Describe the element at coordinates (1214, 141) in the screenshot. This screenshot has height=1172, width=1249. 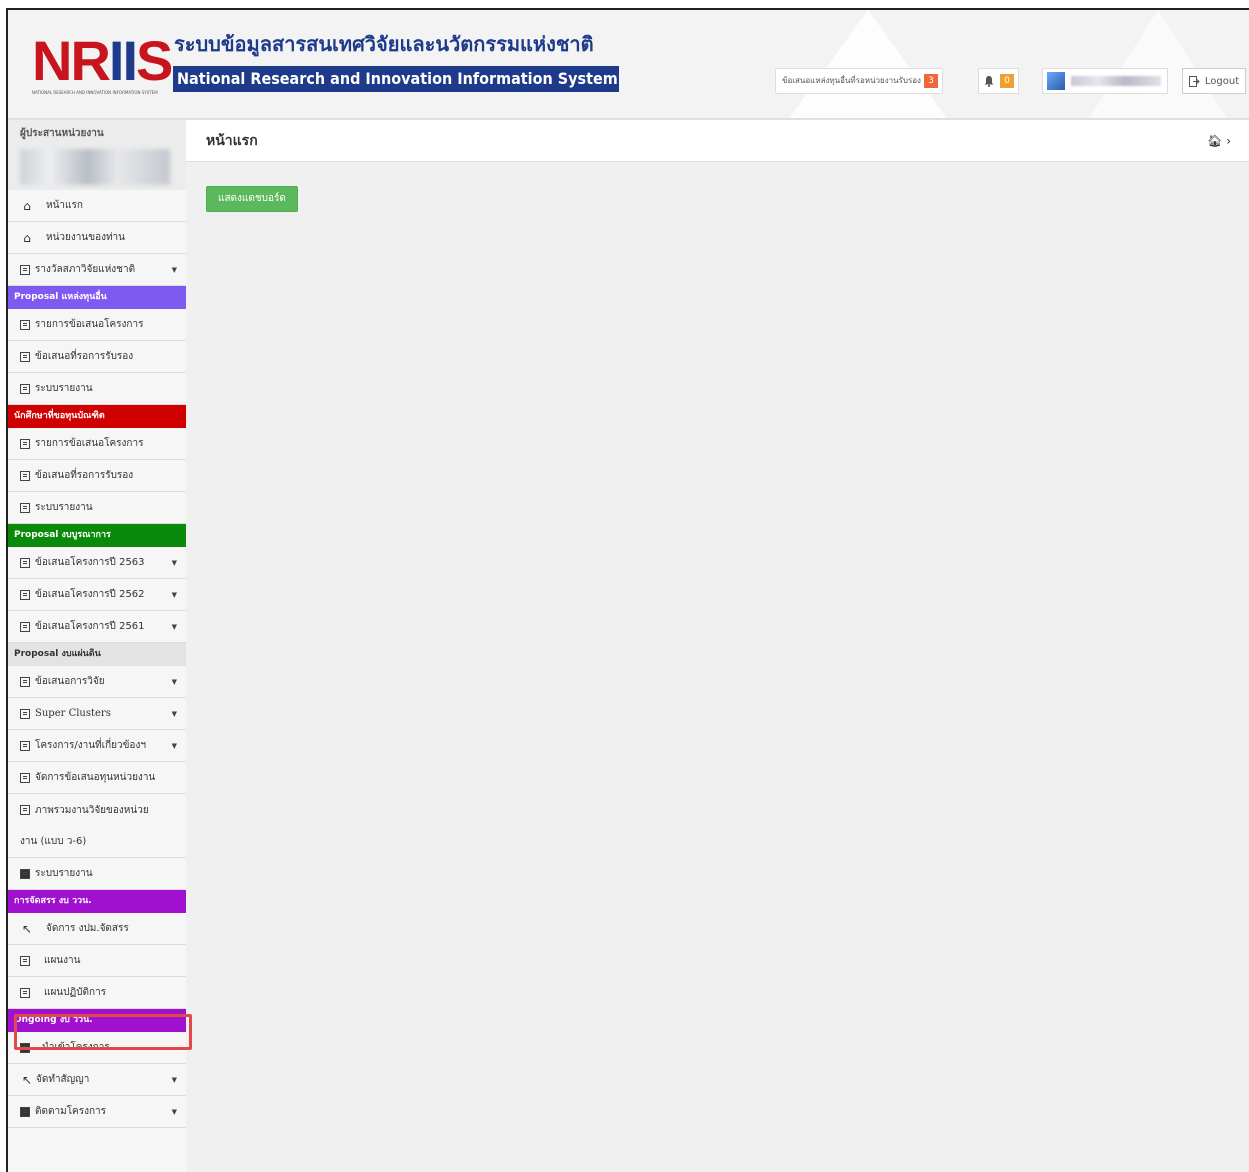
I see `home-icon: 🏠︎` at that location.